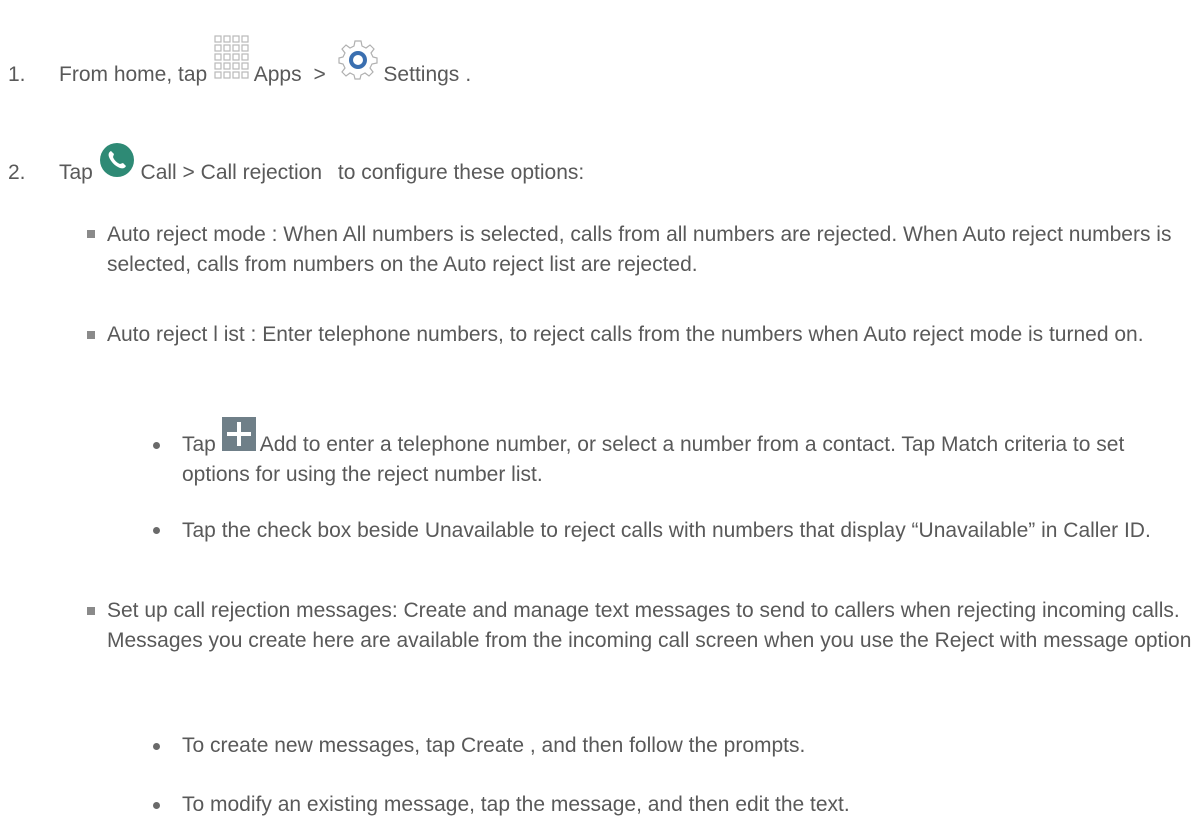 The height and width of the screenshot is (829, 1202). What do you see at coordinates (117, 163) in the screenshot?
I see `phone-call-icon` at bounding box center [117, 163].